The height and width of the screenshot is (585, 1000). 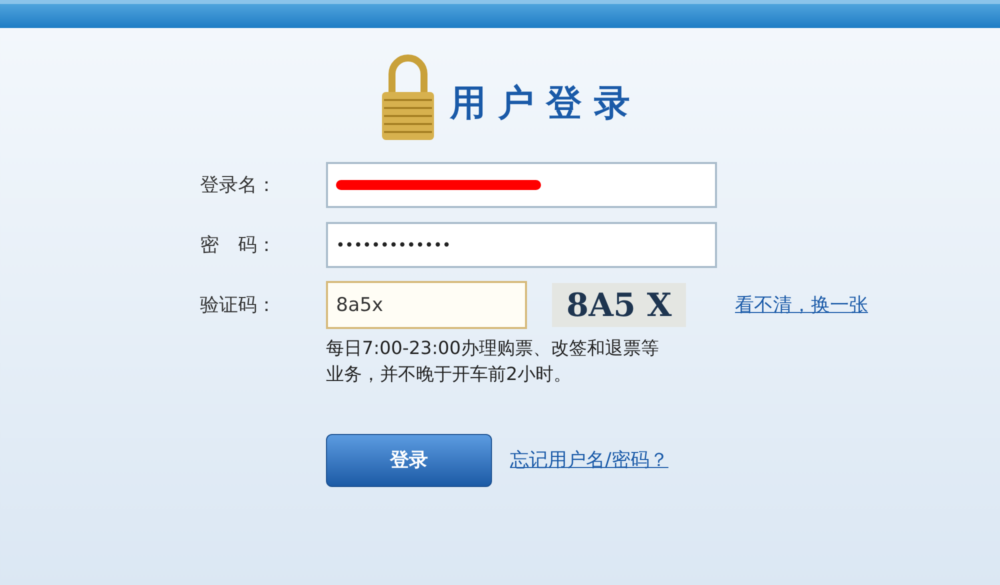 What do you see at coordinates (238, 245) in the screenshot?
I see `field-label: 密 码：` at bounding box center [238, 245].